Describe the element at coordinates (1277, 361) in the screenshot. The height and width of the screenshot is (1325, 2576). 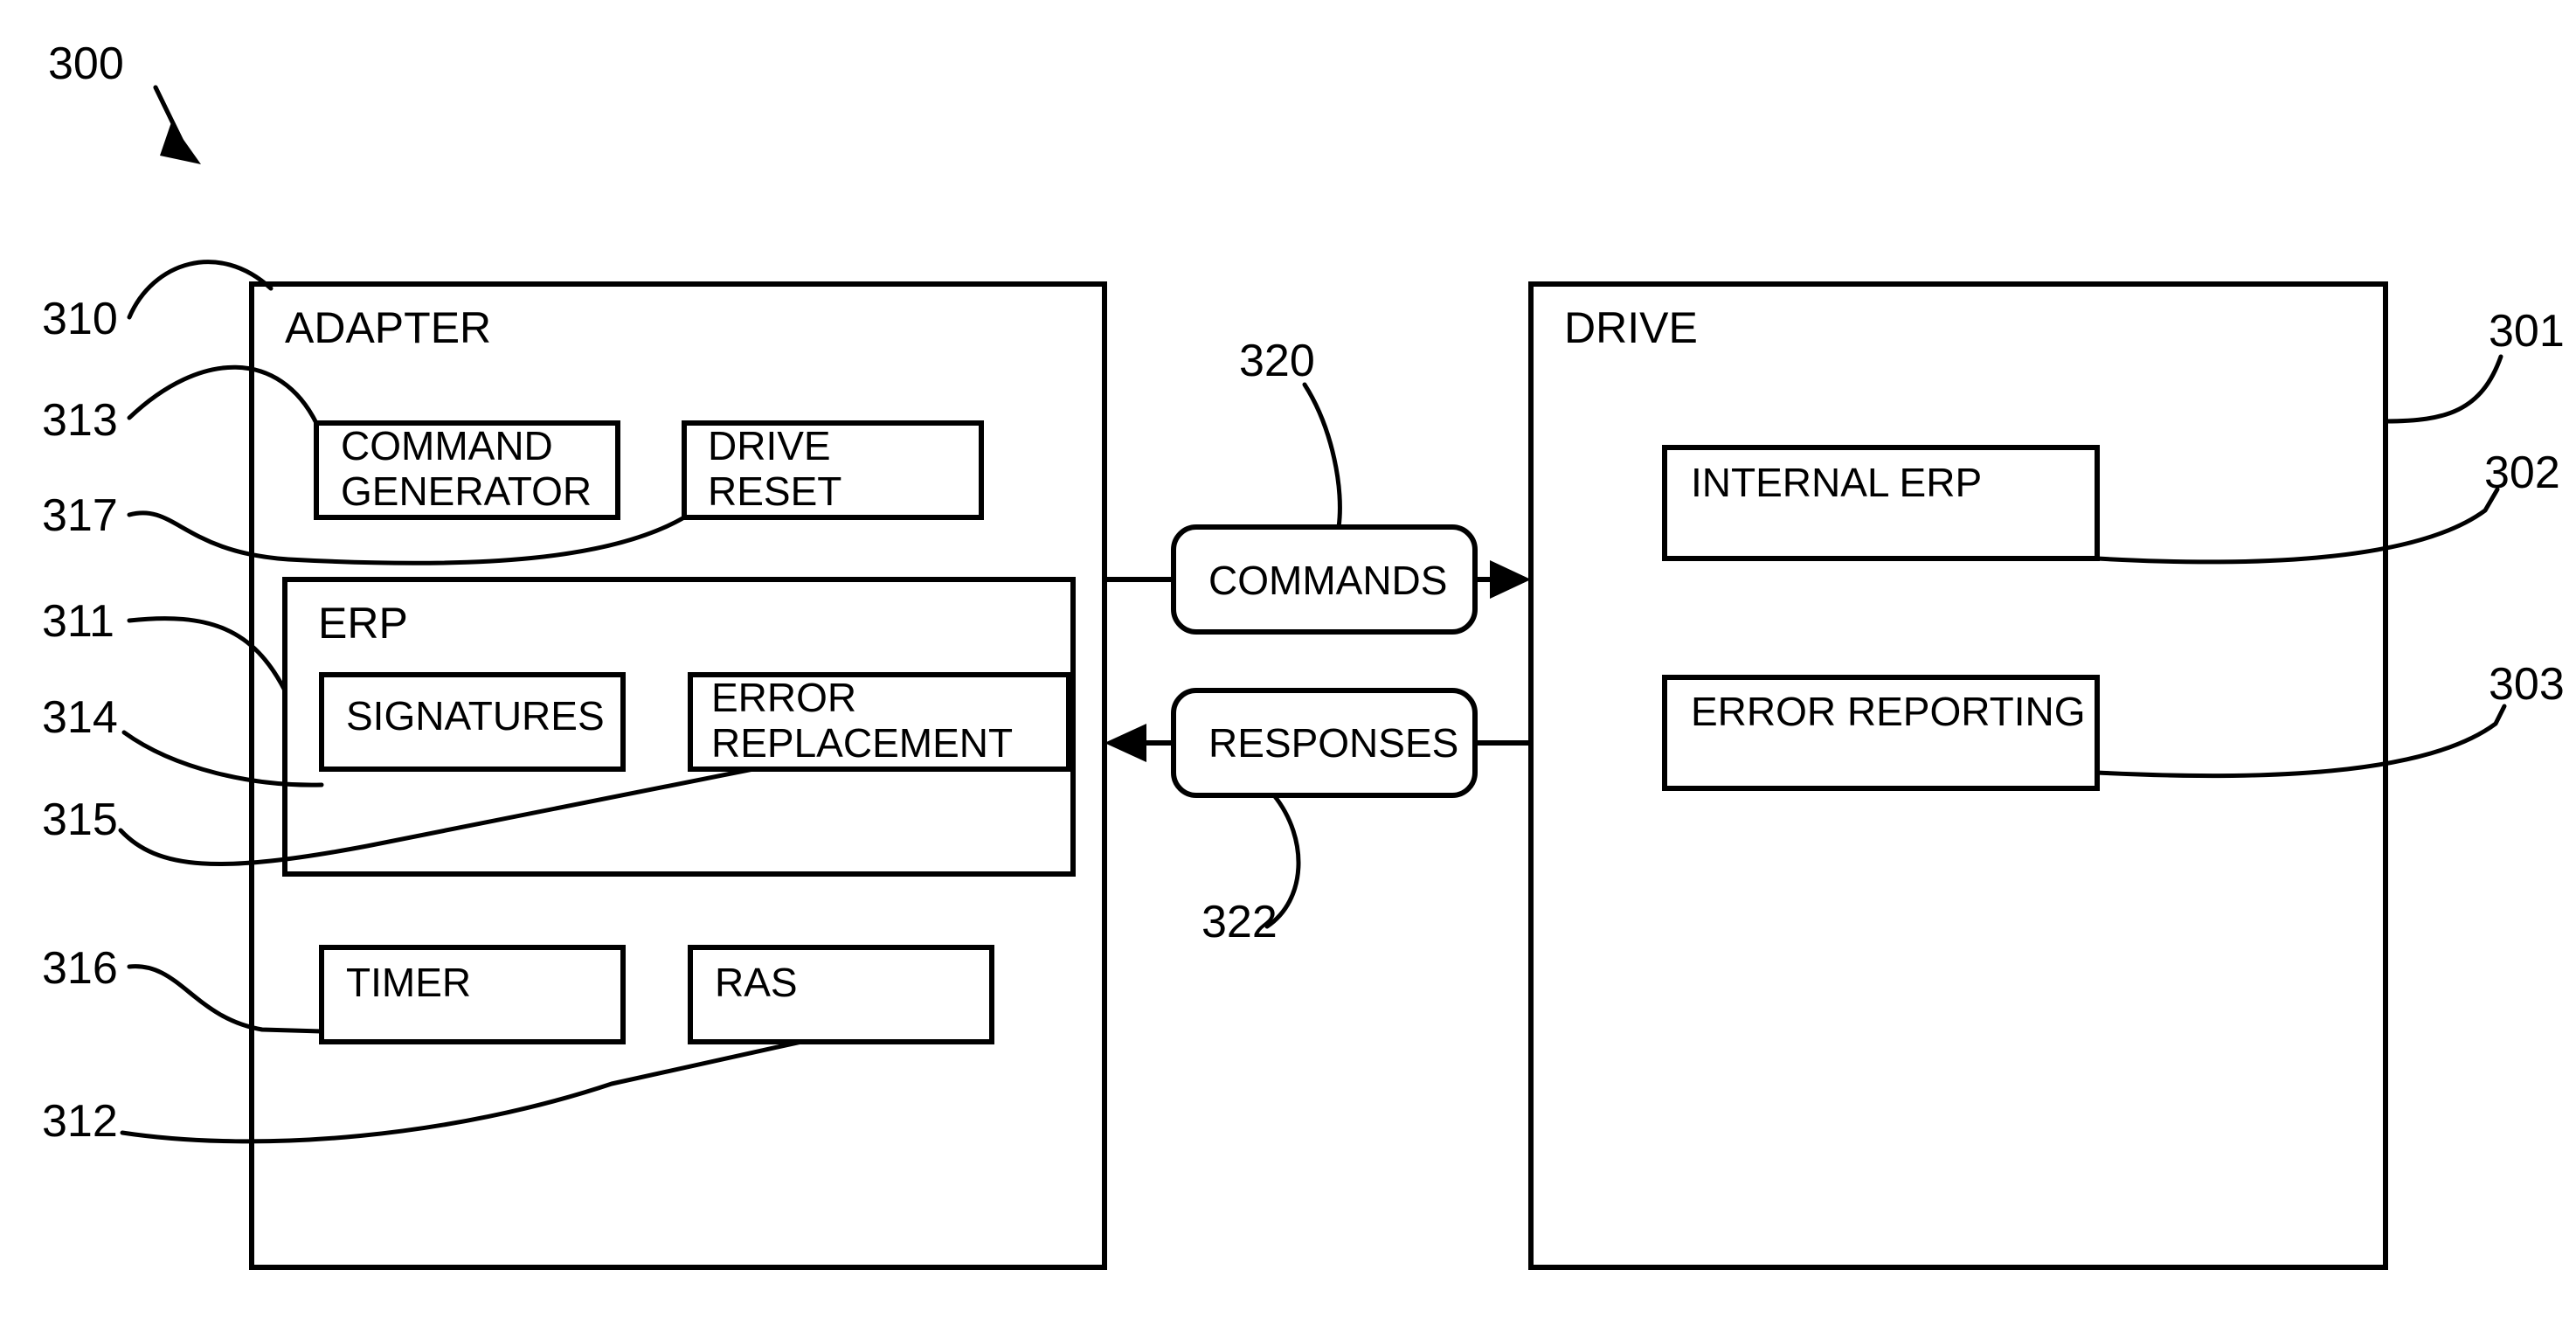
I see `ref-label-320: 320` at that location.